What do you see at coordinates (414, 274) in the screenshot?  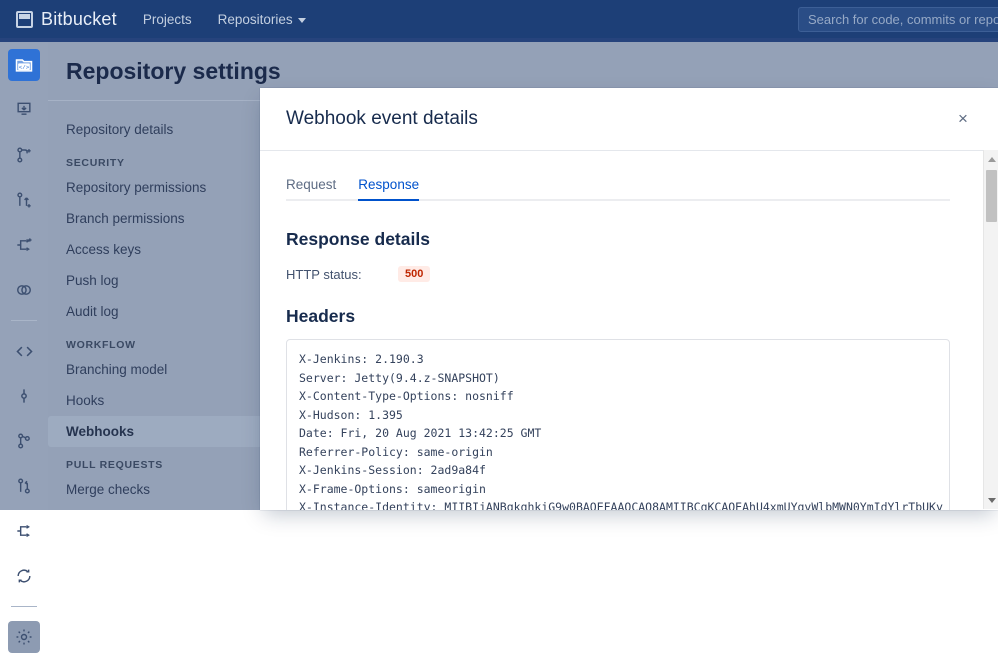 I see `status-badge: 500` at bounding box center [414, 274].